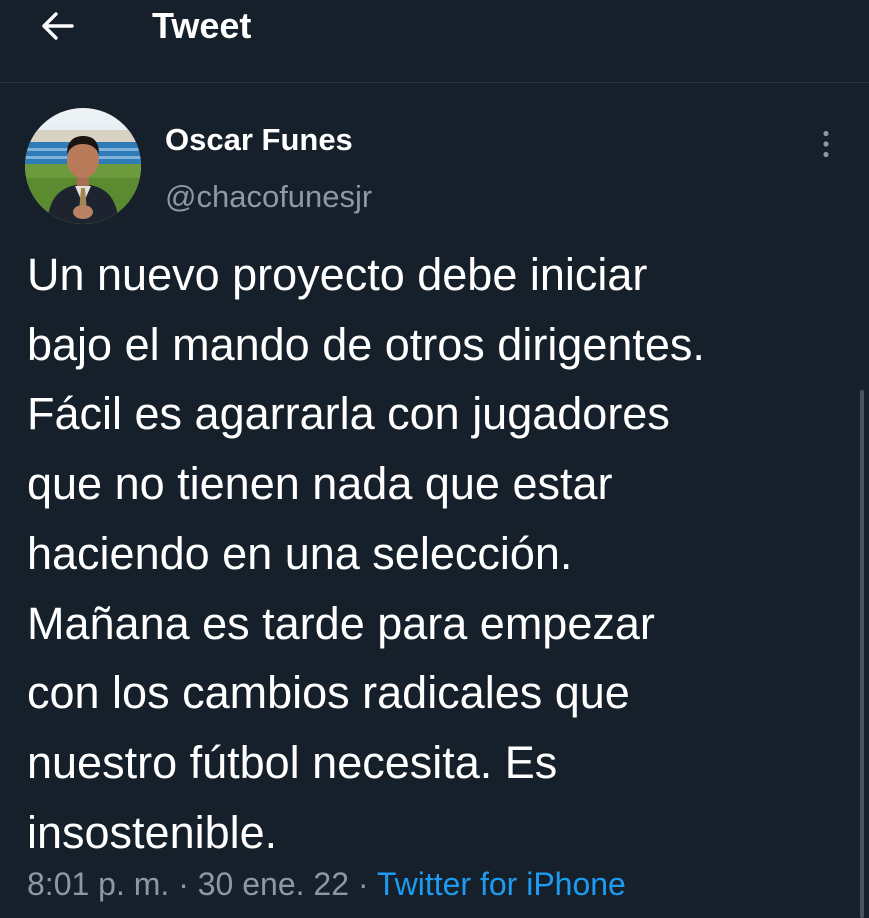  What do you see at coordinates (501, 884) in the screenshot?
I see `tweet-source-link: Twitter for iPhone` at bounding box center [501, 884].